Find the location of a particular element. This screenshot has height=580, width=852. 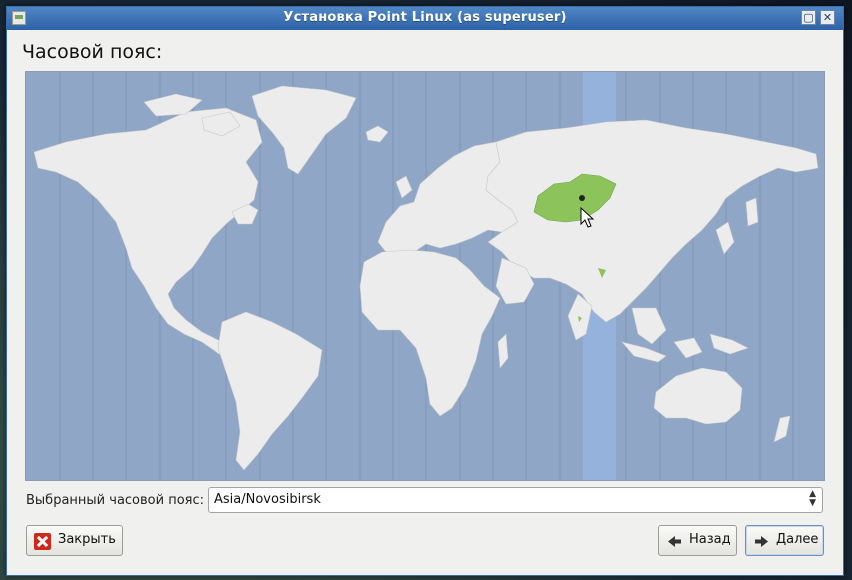

window-close-button: ✕ is located at coordinates (827, 17).